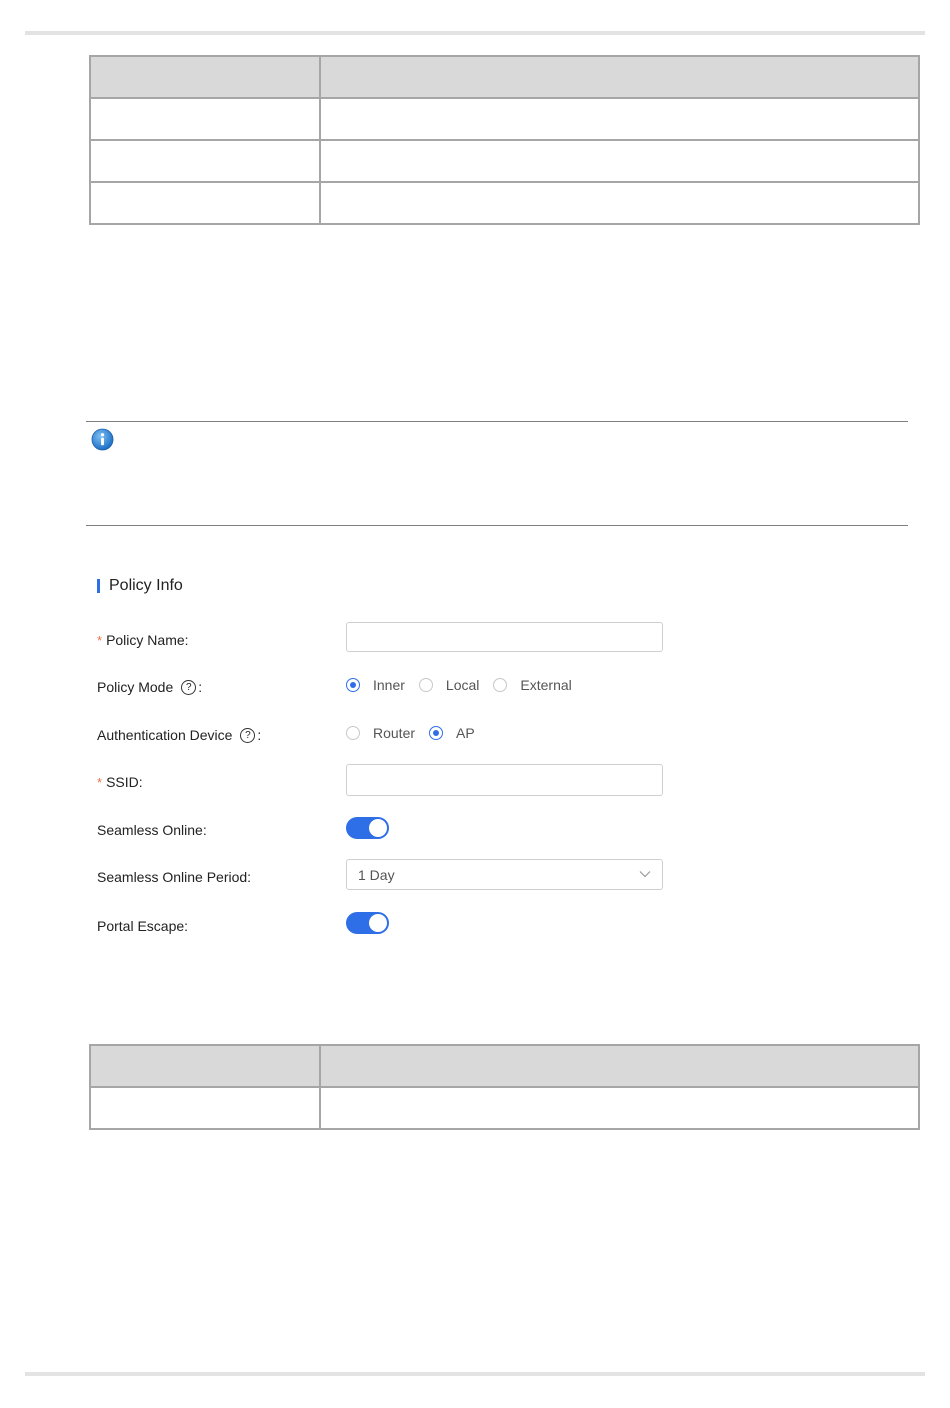 The height and width of the screenshot is (1408, 950). I want to click on ssid-input, so click(504, 780).